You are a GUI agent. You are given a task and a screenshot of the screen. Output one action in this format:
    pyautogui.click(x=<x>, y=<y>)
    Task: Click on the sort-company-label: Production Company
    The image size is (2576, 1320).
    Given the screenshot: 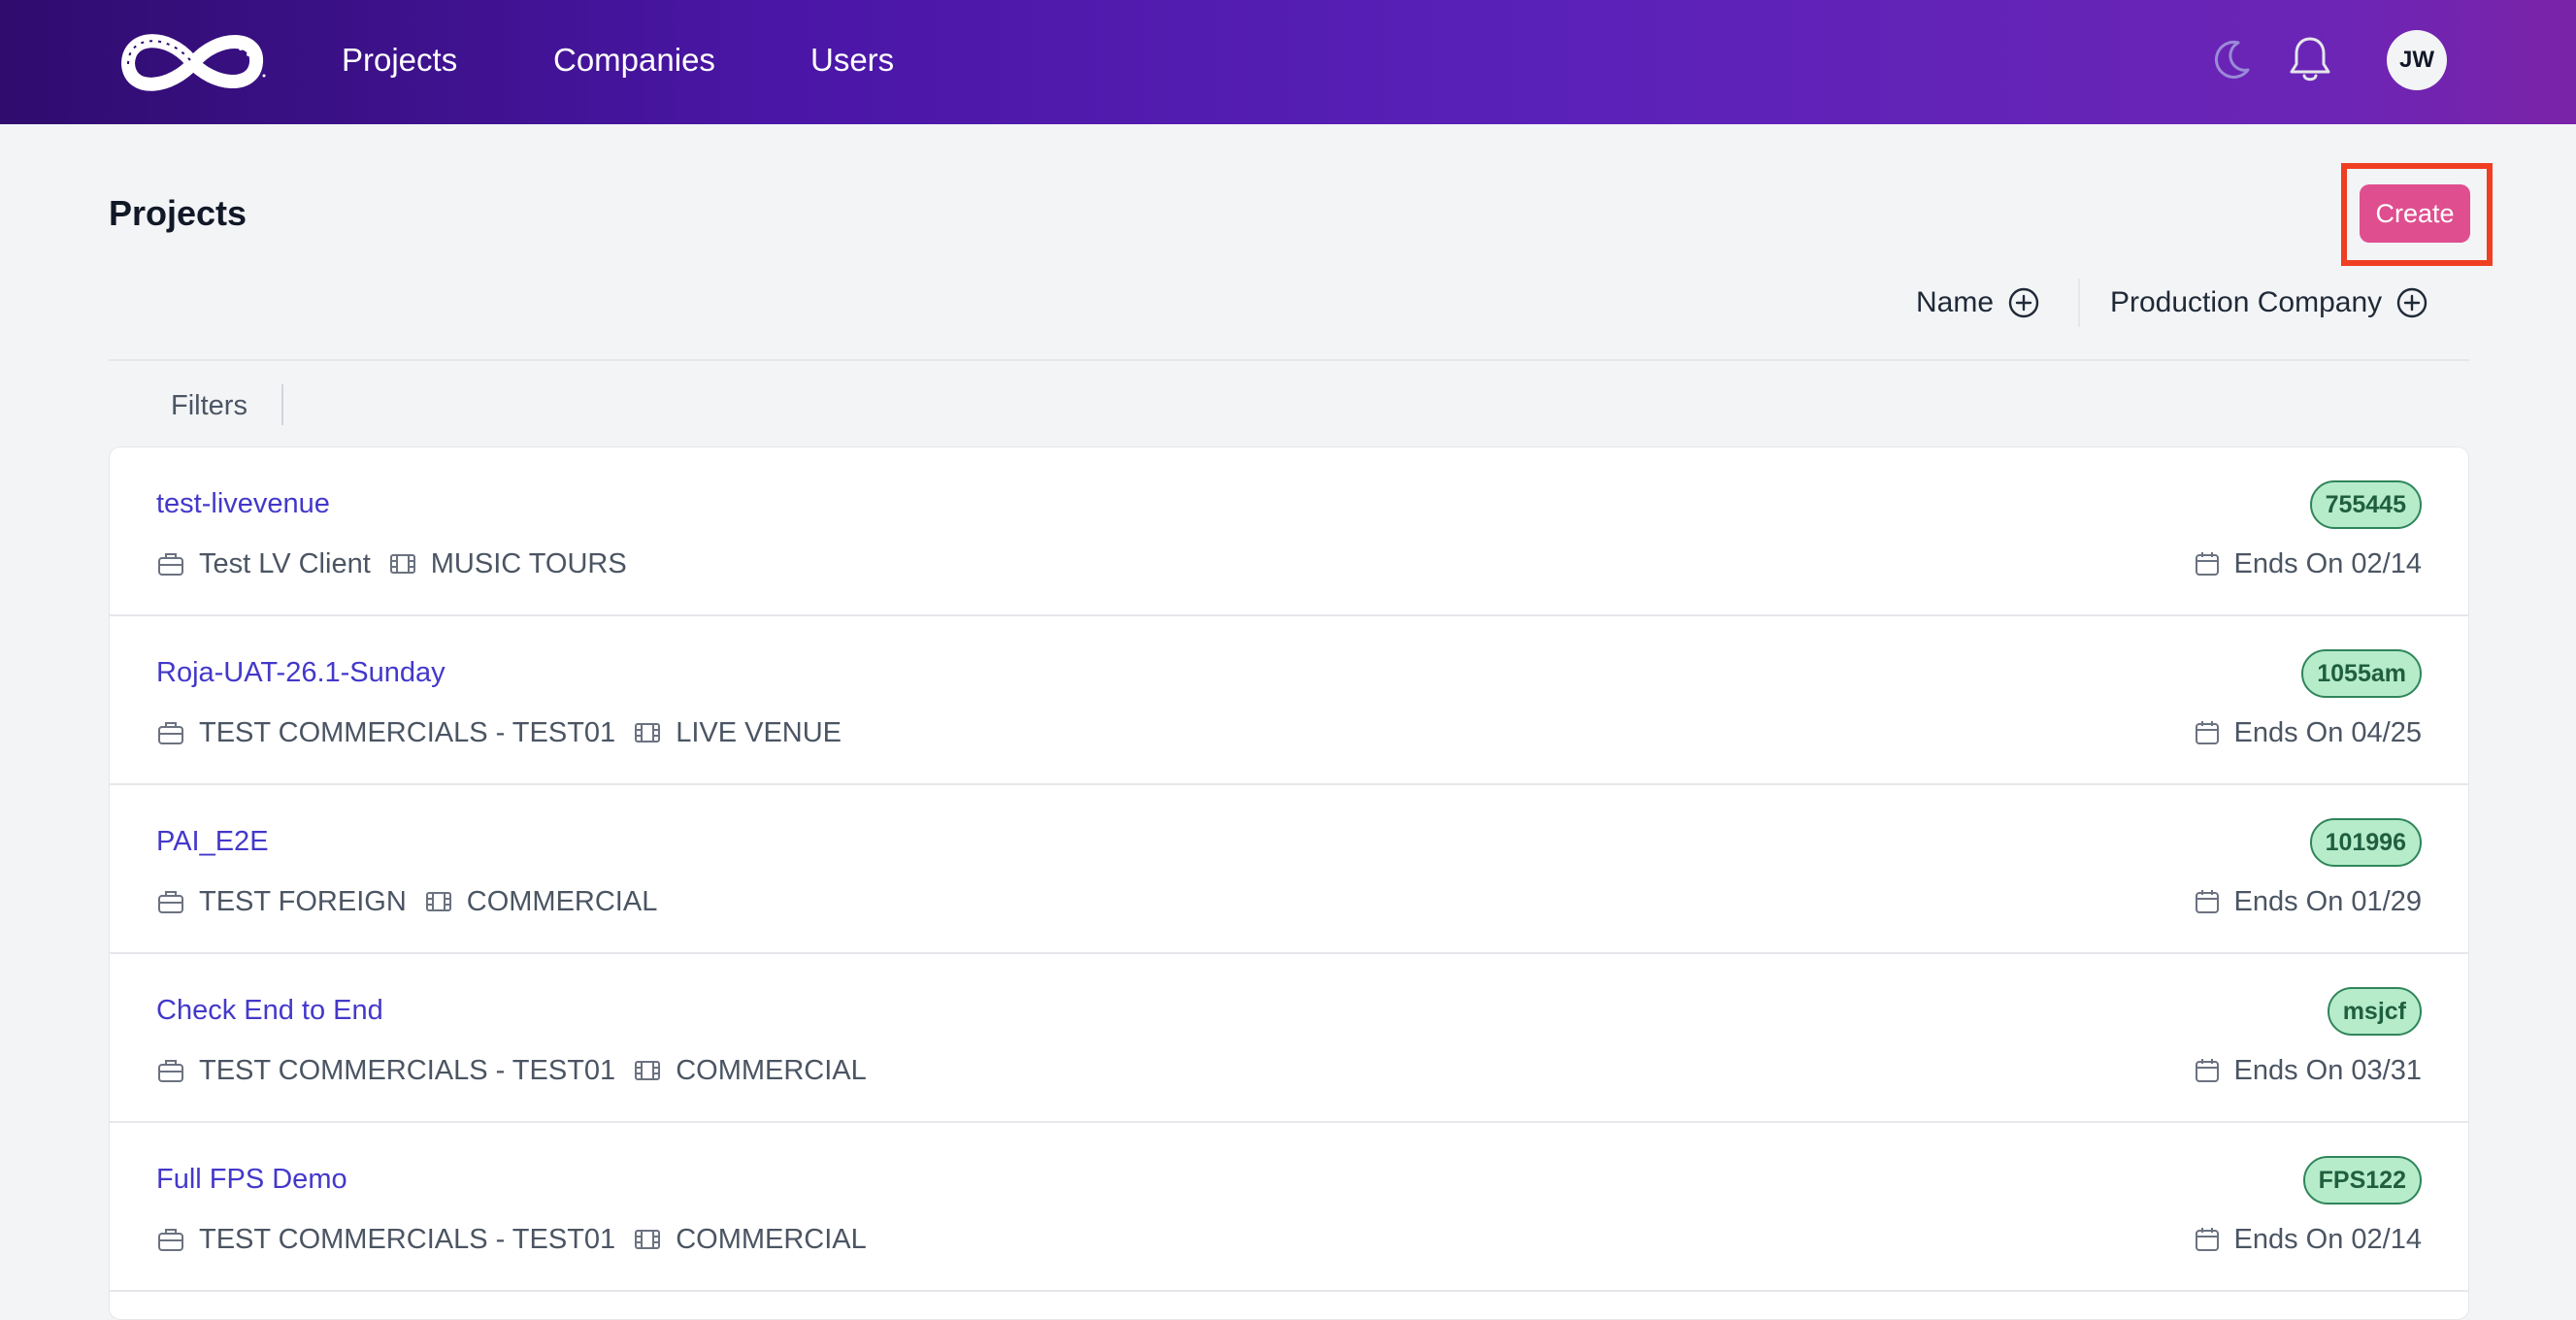 What is the action you would take?
    pyautogui.click(x=2246, y=302)
    